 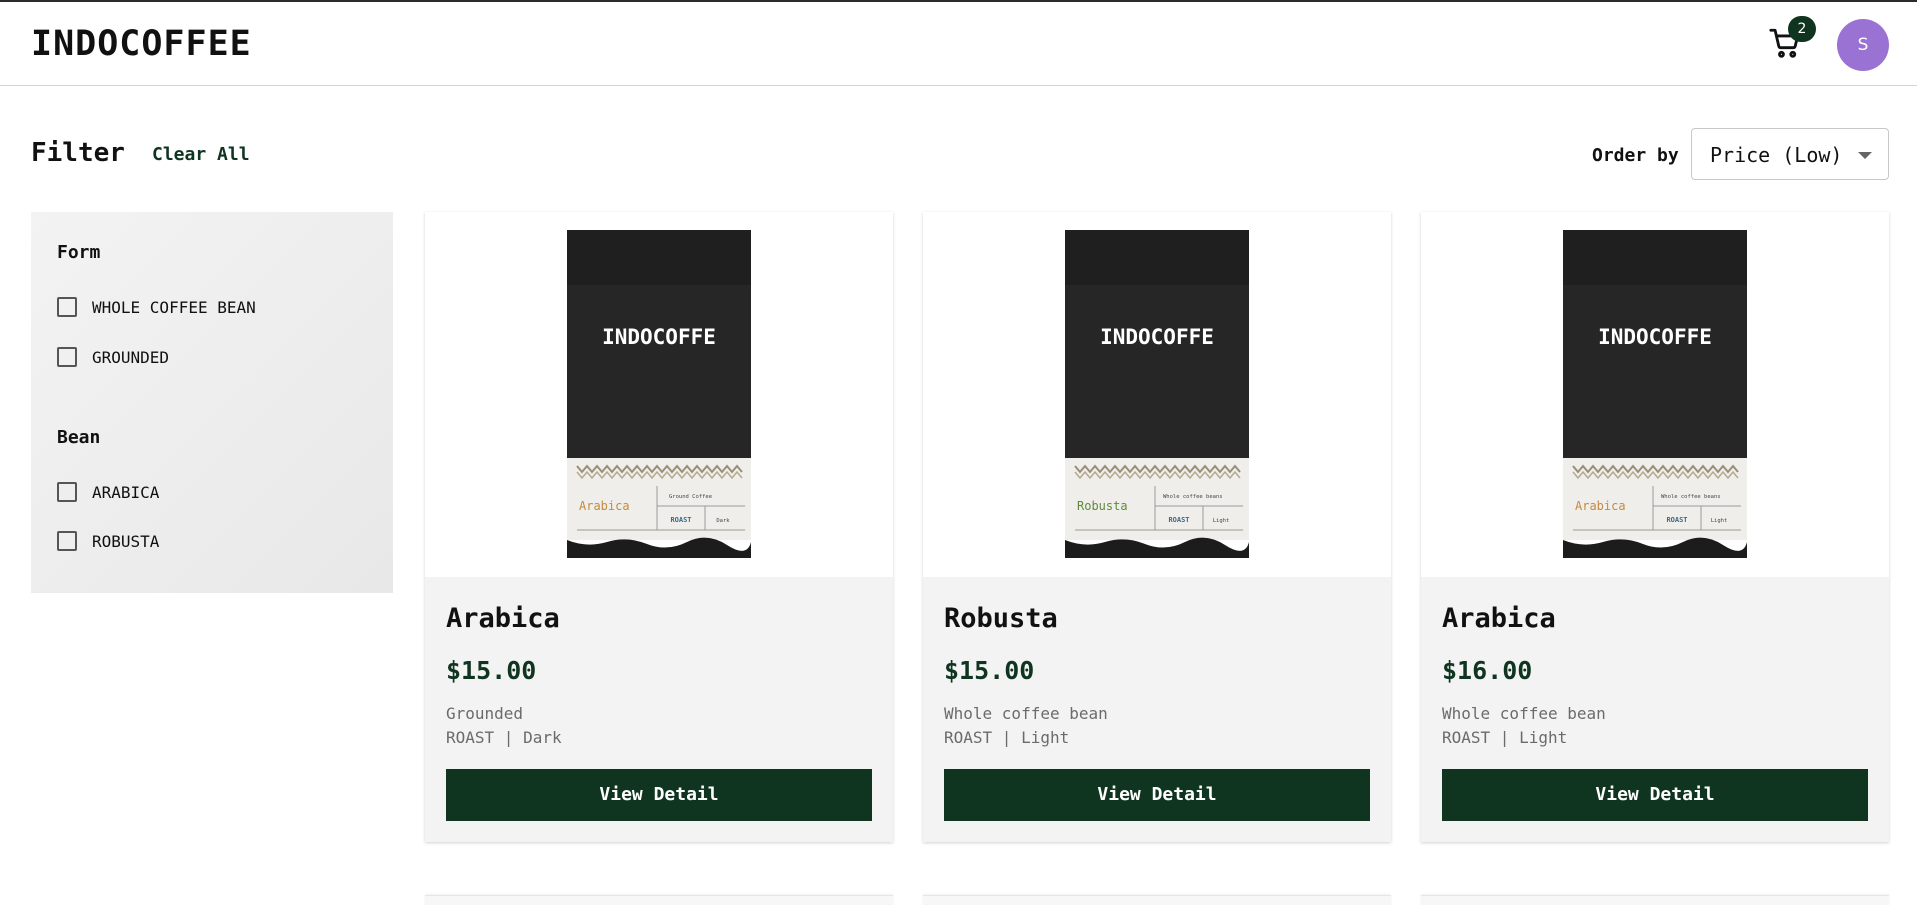 I want to click on filter-option-whole-coffee-bean: WHOLE COFFEE BEAN, so click(x=156, y=307).